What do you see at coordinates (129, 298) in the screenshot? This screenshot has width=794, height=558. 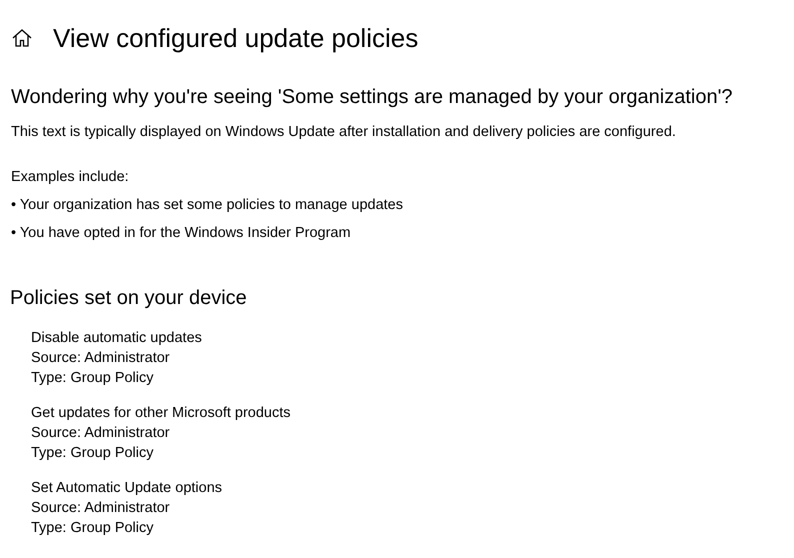 I see `section-heading: Policies set on your device` at bounding box center [129, 298].